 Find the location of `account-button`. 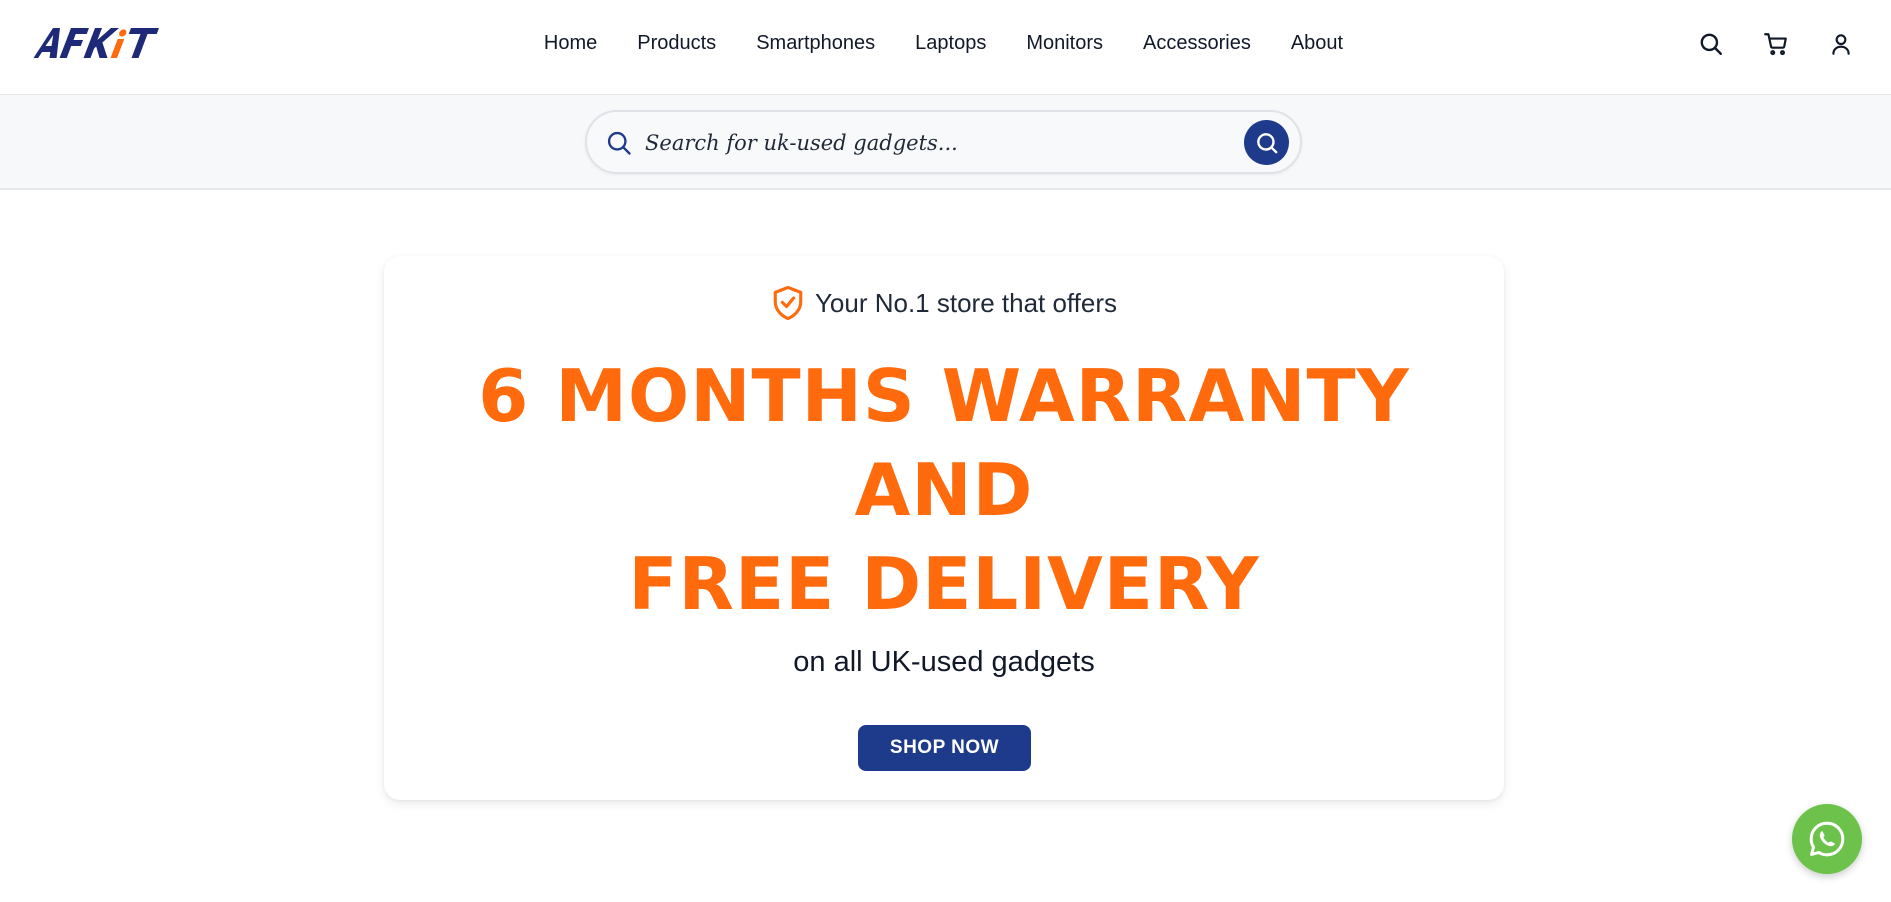

account-button is located at coordinates (1841, 44).